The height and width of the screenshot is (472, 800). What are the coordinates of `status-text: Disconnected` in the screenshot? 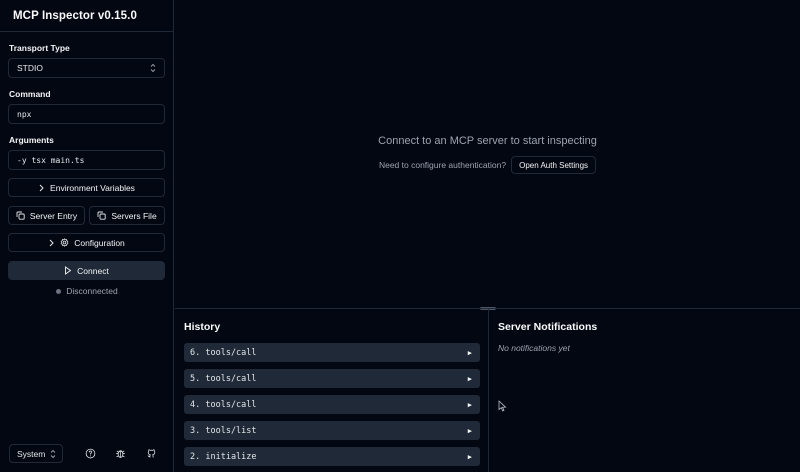 It's located at (92, 291).